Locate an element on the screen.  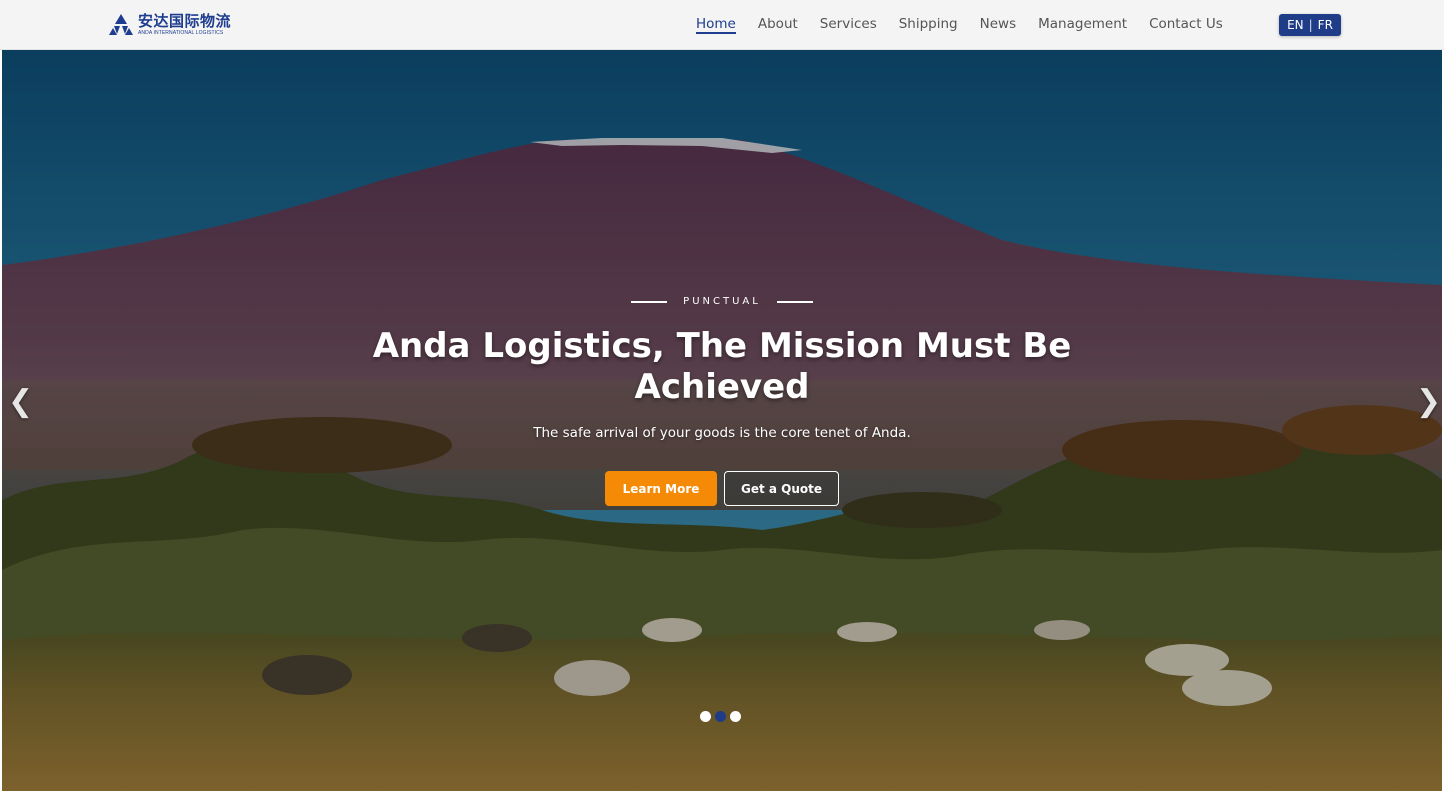
get-a-quote-button: Get a Quote is located at coordinates (781, 488).